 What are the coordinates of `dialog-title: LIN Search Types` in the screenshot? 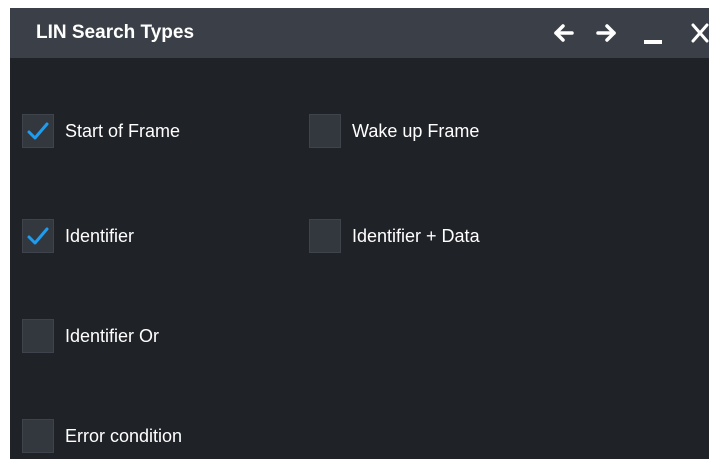 It's located at (115, 32).